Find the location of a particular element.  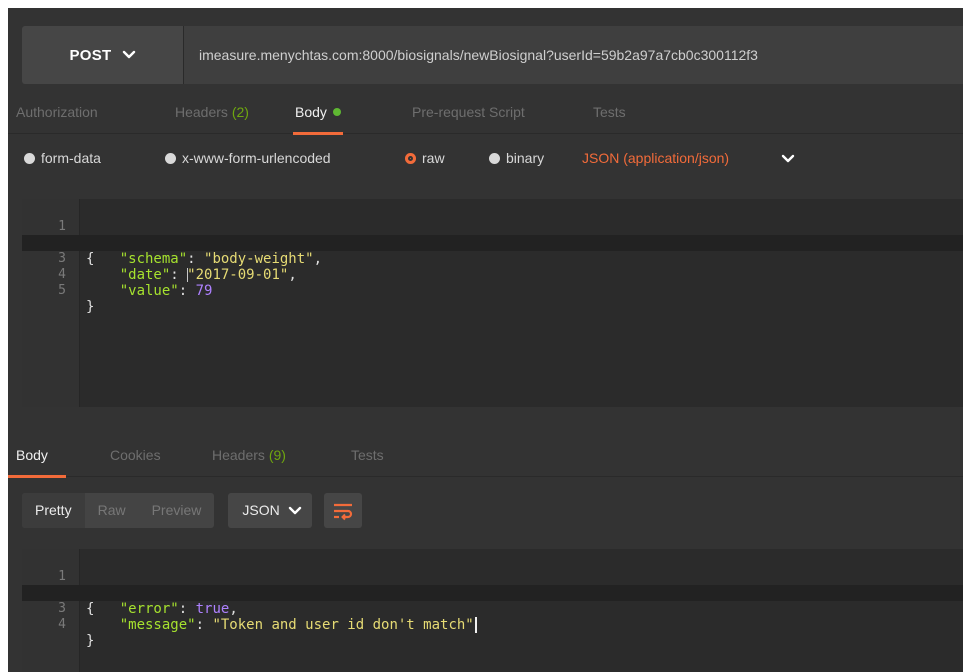

tab-count: (9) is located at coordinates (277, 455).